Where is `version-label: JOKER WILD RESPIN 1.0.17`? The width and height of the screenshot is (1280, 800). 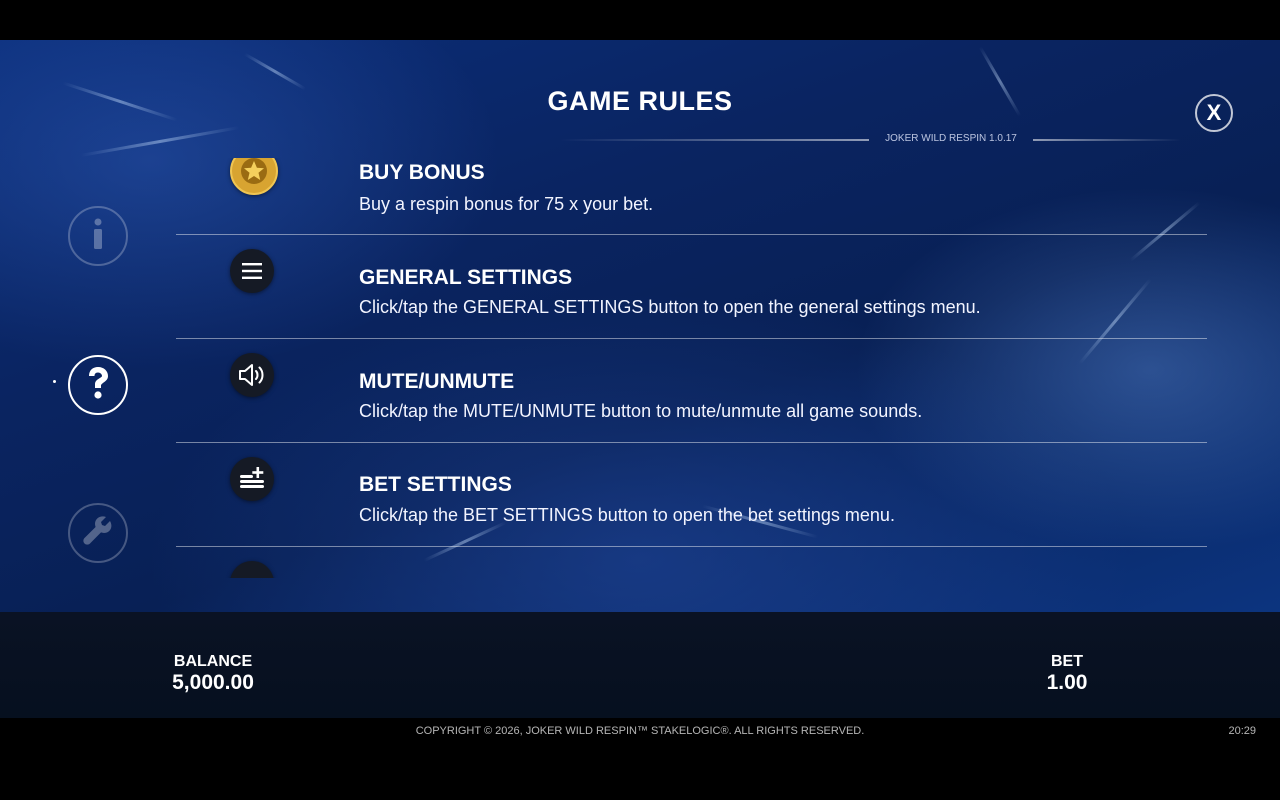
version-label: JOKER WILD RESPIN 1.0.17 is located at coordinates (951, 138).